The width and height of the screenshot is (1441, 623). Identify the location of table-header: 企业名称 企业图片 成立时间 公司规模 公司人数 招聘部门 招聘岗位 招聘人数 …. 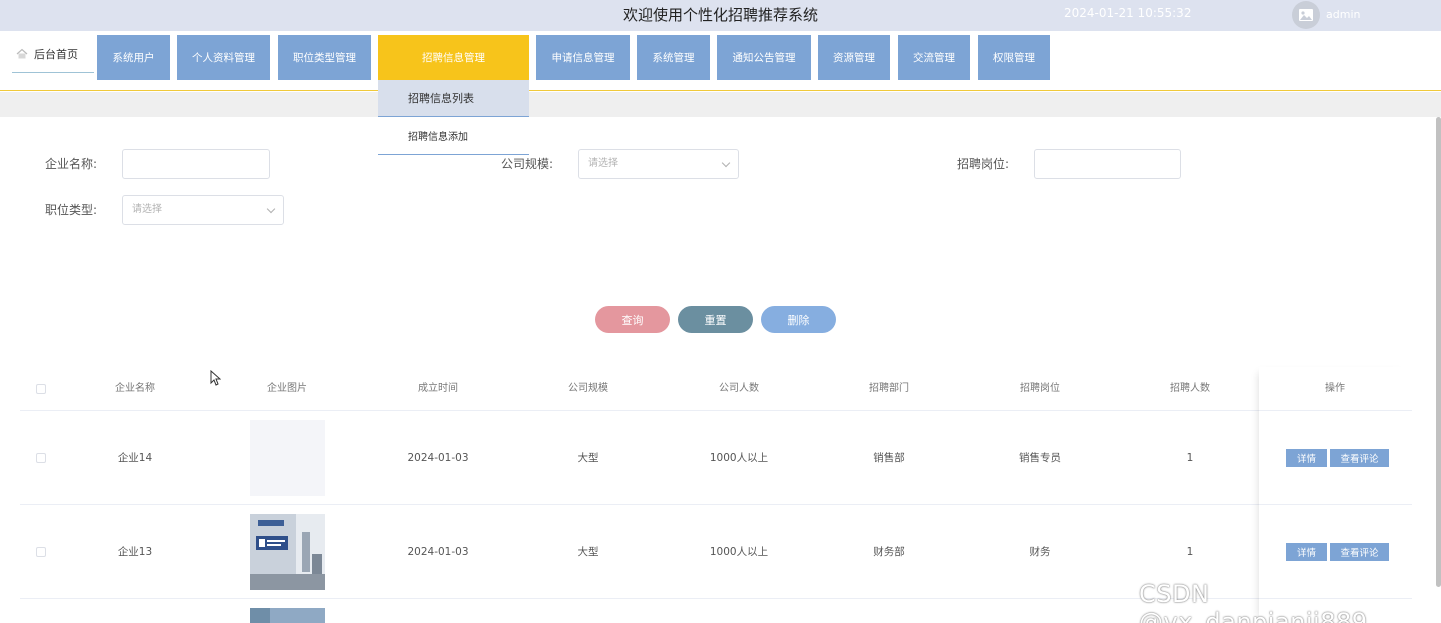
(716, 389).